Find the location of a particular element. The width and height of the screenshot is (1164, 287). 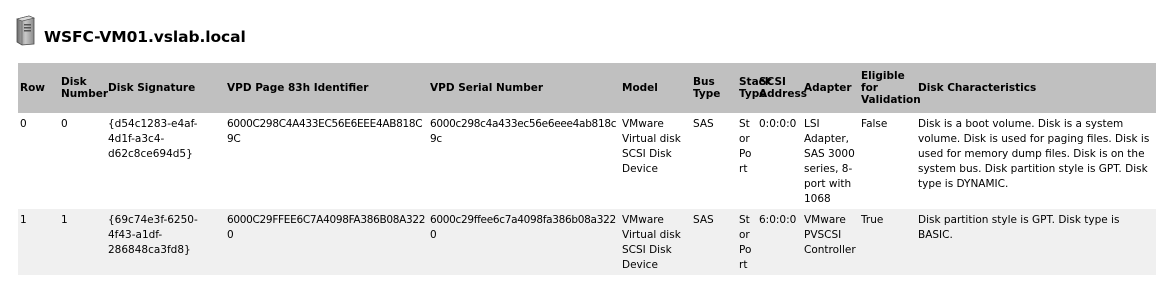

column-header-adapter: Adapter is located at coordinates (830, 88).